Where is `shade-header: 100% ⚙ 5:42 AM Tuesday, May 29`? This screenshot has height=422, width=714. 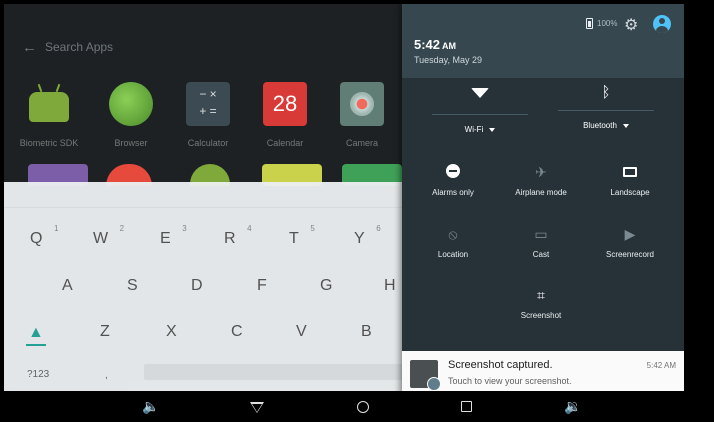
shade-header: 100% ⚙ 5:42 AM Tuesday, May 29 is located at coordinates (543, 41).